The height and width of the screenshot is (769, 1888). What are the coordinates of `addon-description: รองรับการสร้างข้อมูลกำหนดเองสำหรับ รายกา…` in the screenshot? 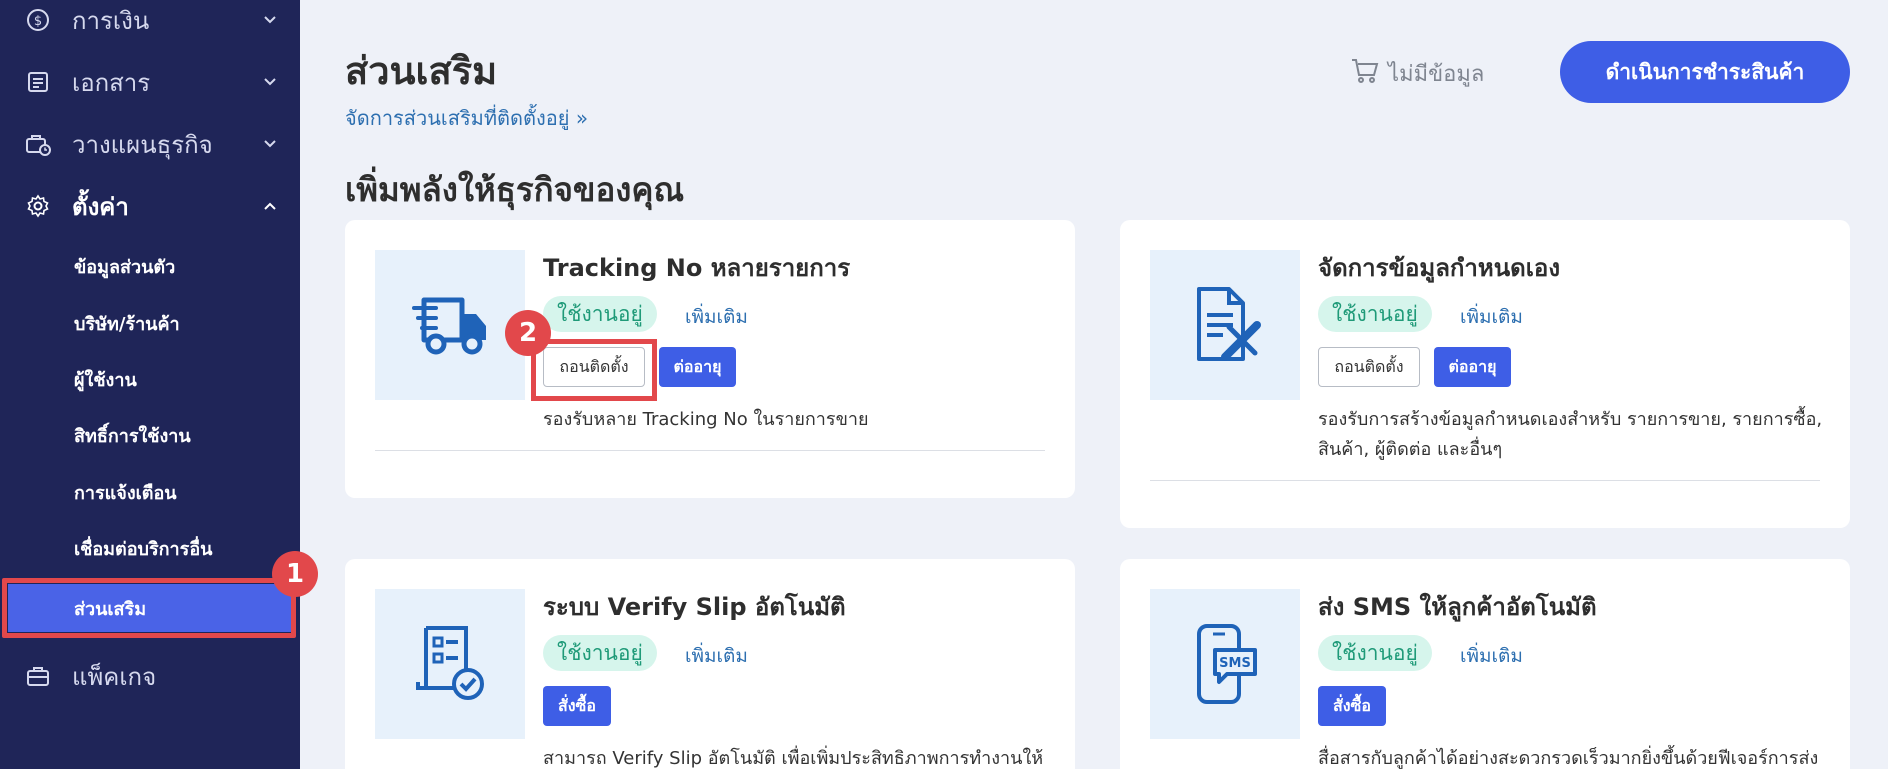 It's located at (1570, 434).